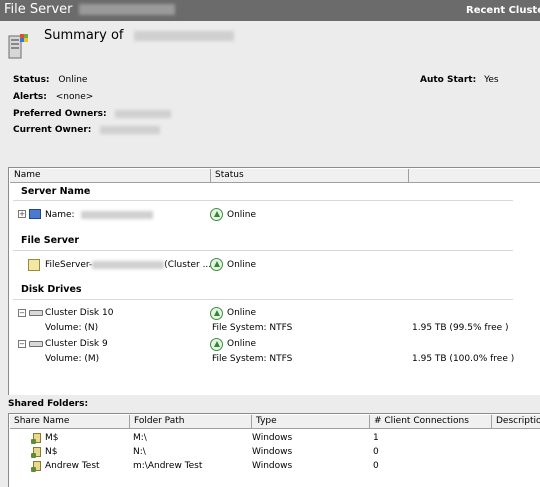 The height and width of the screenshot is (487, 540). I want to click on window-title: File Server, so click(89, 9).